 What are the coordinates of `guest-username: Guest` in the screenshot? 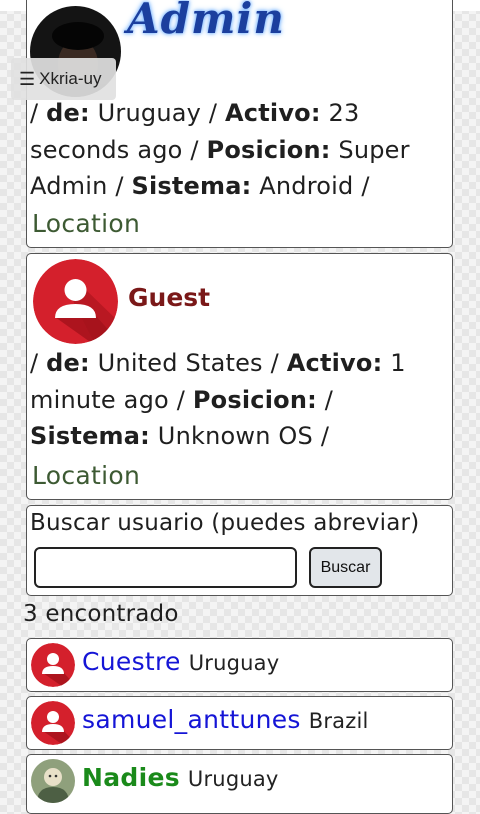 It's located at (169, 297).